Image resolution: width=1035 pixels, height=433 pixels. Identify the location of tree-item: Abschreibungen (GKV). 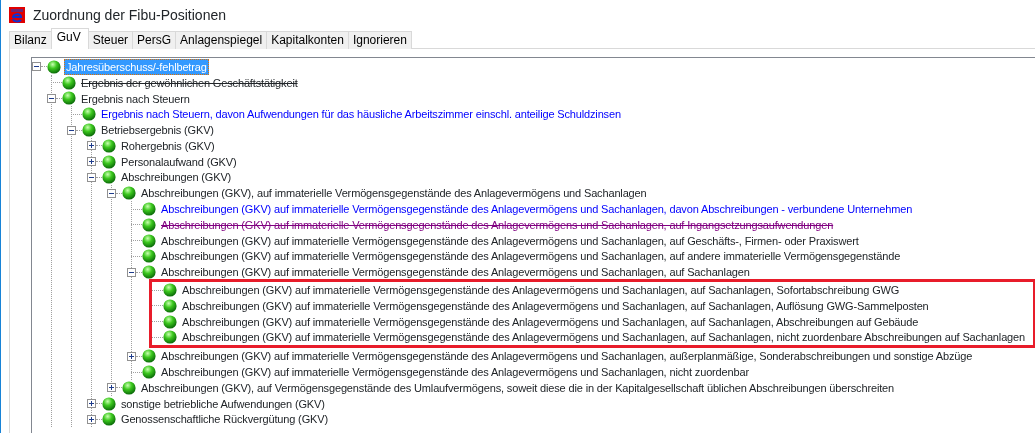
(176, 177).